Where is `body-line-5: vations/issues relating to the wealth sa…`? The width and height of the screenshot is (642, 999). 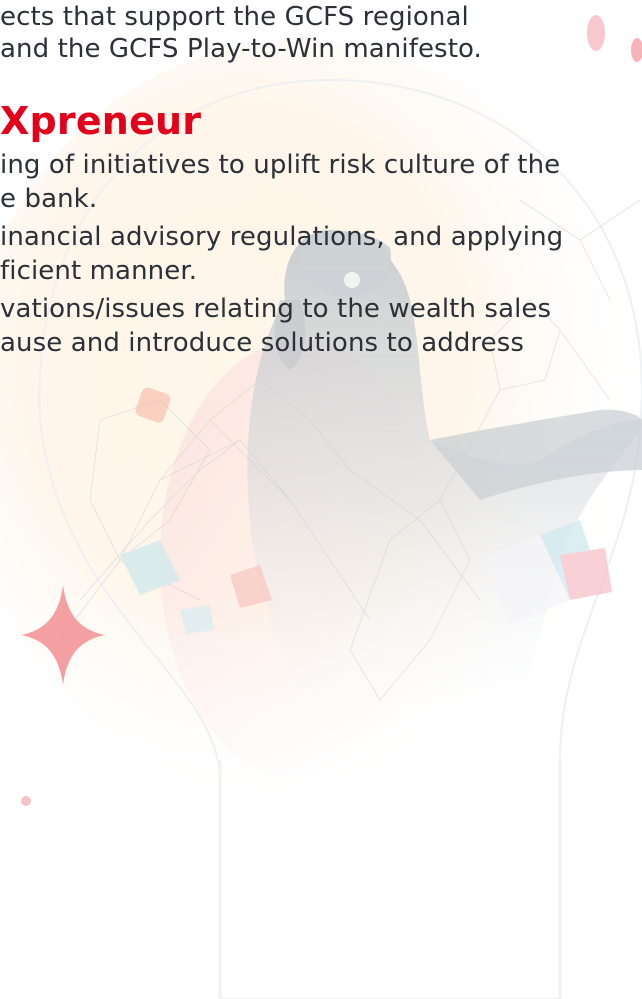 body-line-5: vations/issues relating to the wealth sa… is located at coordinates (276, 309).